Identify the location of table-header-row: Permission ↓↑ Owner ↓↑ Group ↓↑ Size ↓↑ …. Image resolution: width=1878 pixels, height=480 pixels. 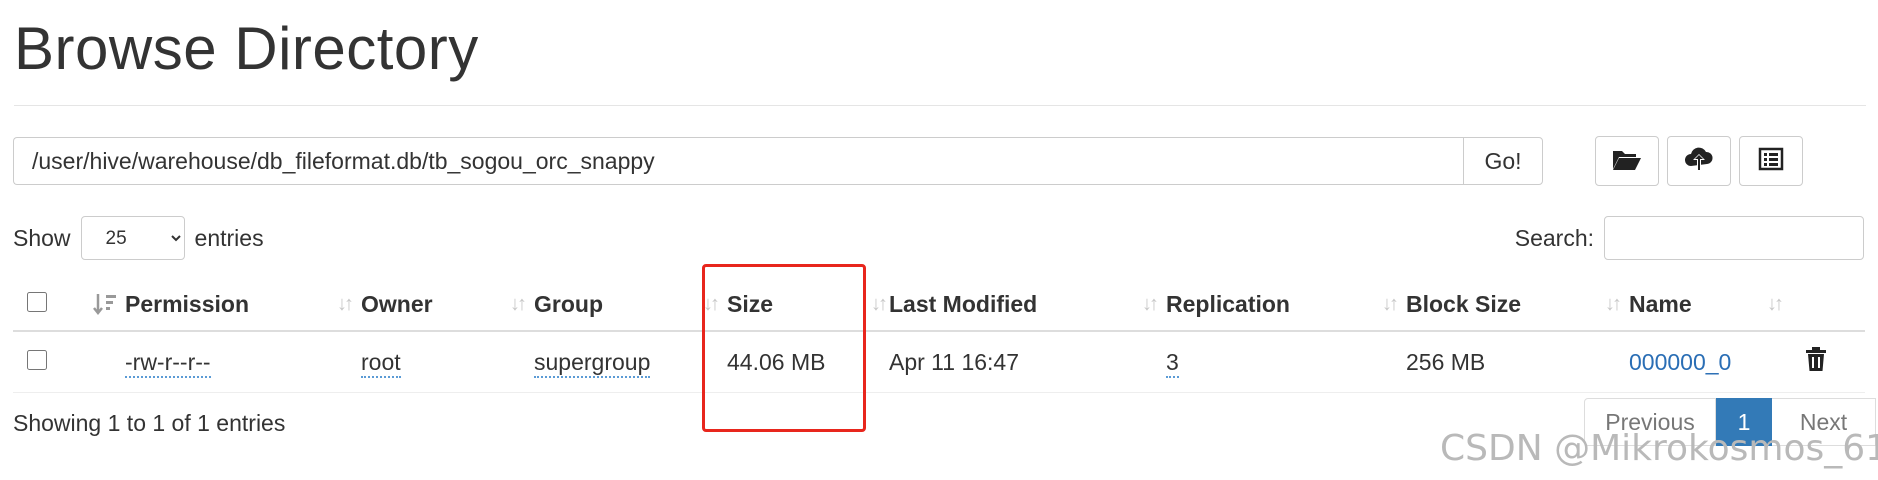
(939, 305).